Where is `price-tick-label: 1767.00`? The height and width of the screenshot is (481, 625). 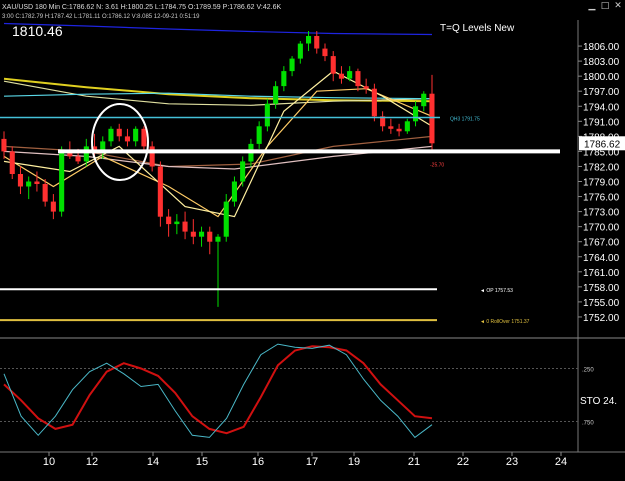 price-tick-label: 1767.00 is located at coordinates (601, 243).